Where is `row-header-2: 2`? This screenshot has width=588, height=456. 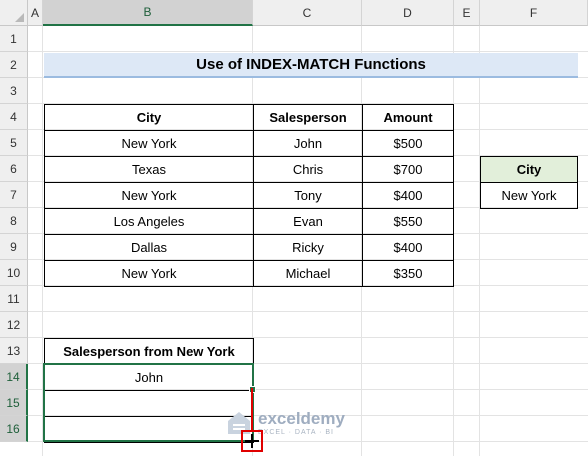 row-header-2: 2 is located at coordinates (14, 65).